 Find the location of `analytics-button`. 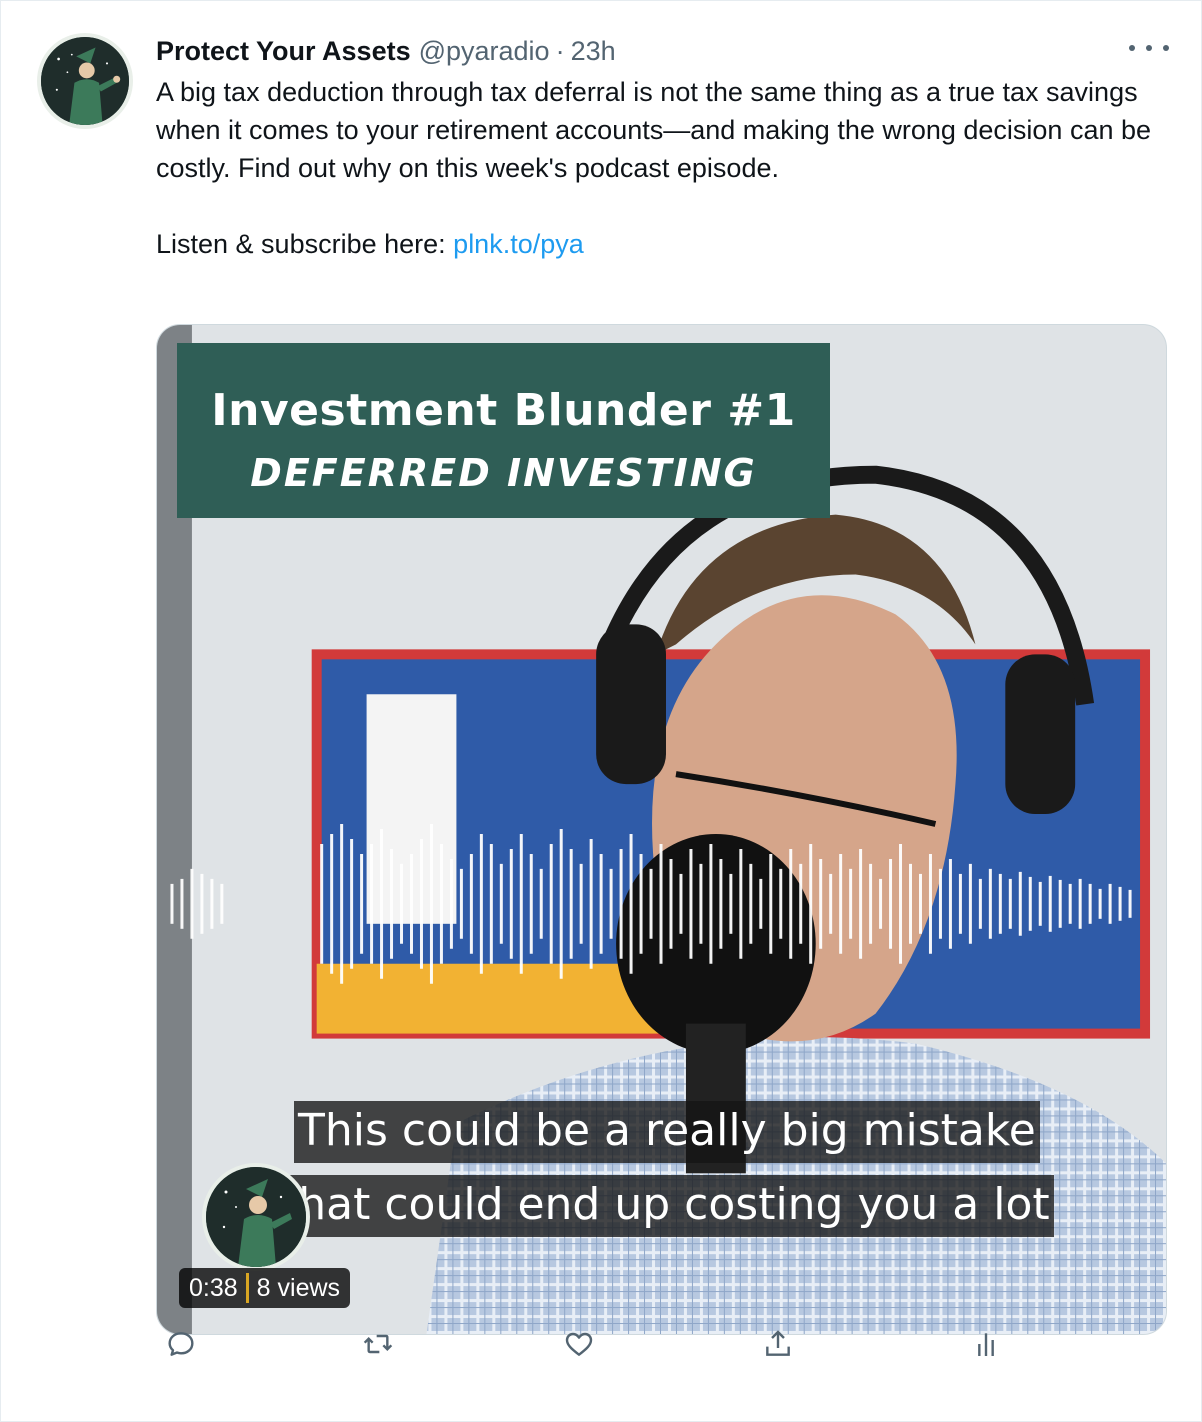

analytics-button is located at coordinates (986, 1344).